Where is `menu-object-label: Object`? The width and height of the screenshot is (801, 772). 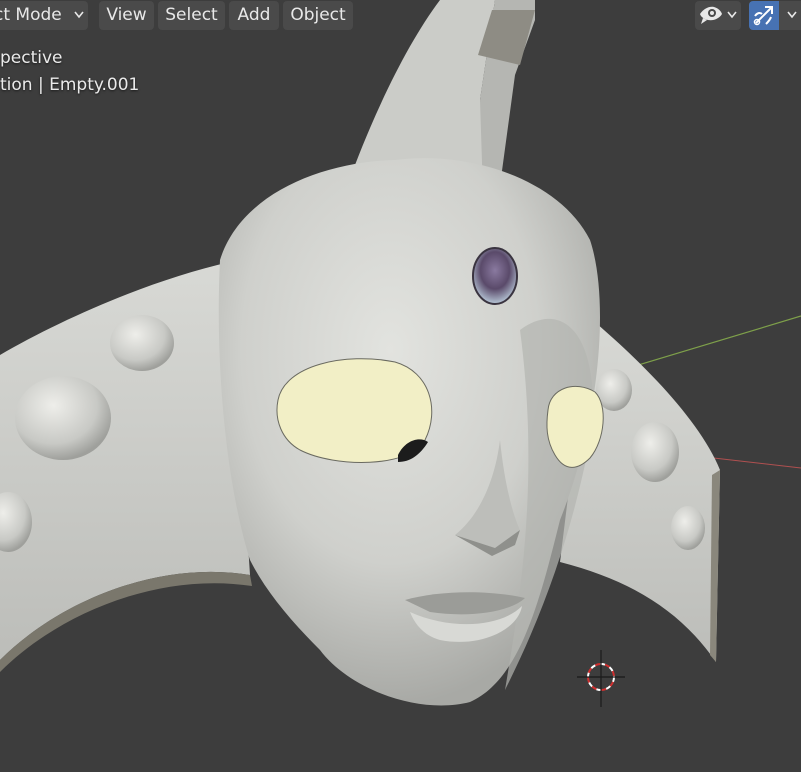 menu-object-label: Object is located at coordinates (318, 15).